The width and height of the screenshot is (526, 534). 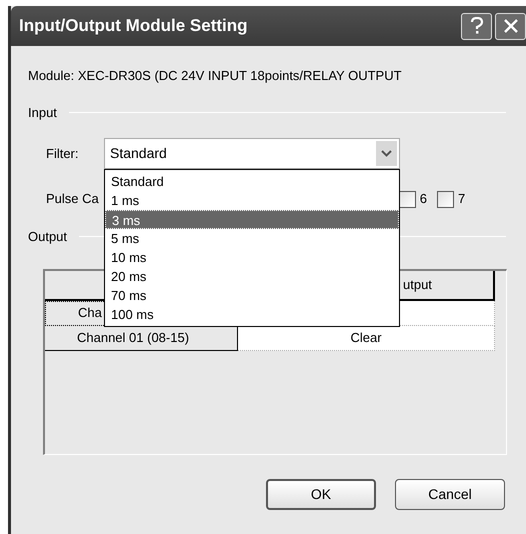 I want to click on filter-label: Filter:, so click(x=63, y=153).